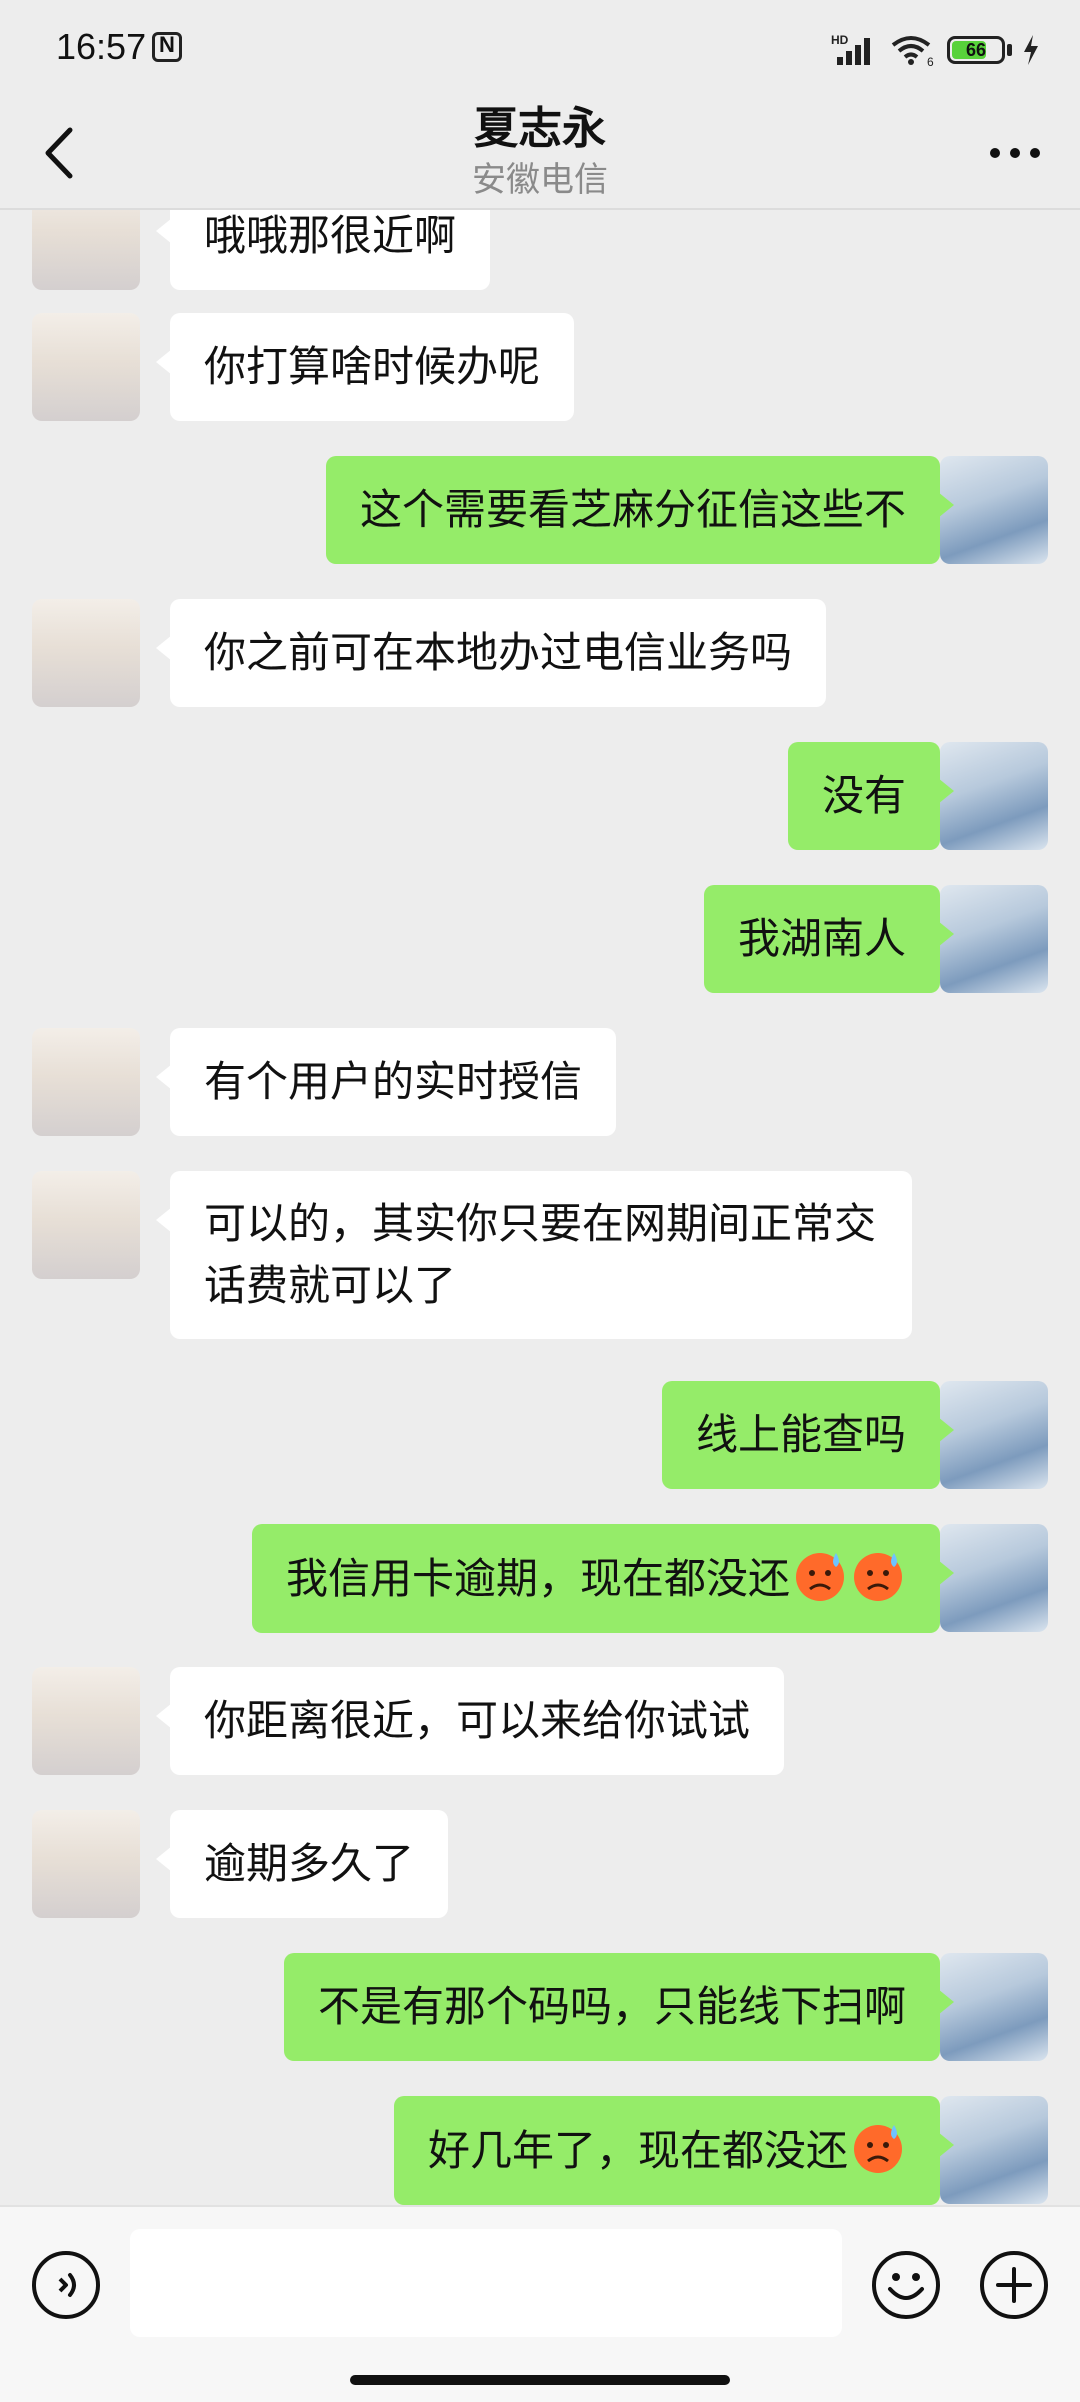 The image size is (1080, 2402). I want to click on more-button, so click(1015, 153).